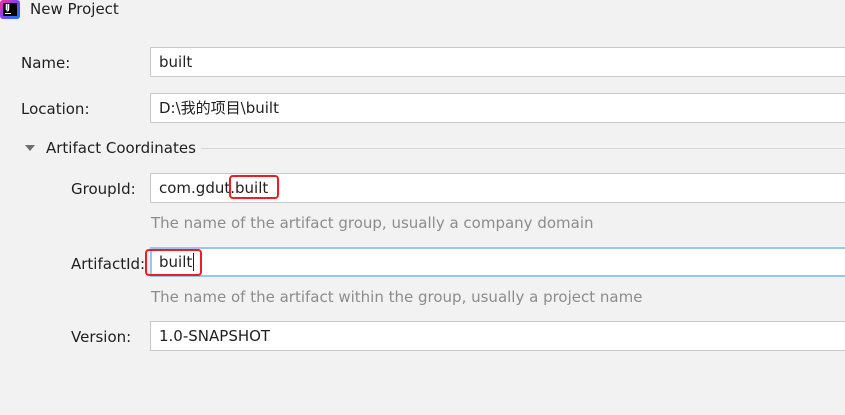  What do you see at coordinates (46, 63) in the screenshot?
I see `name-label: Name:` at bounding box center [46, 63].